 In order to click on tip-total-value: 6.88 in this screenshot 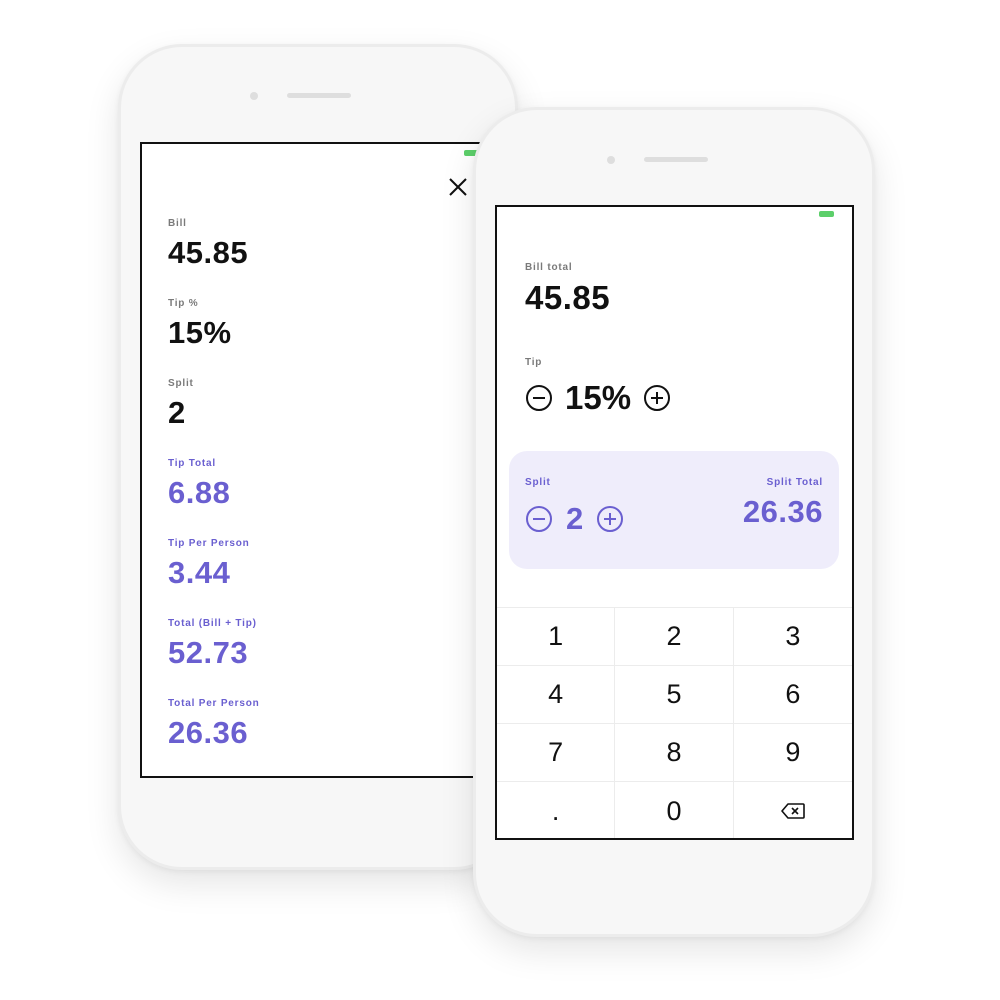, I will do `click(199, 492)`.